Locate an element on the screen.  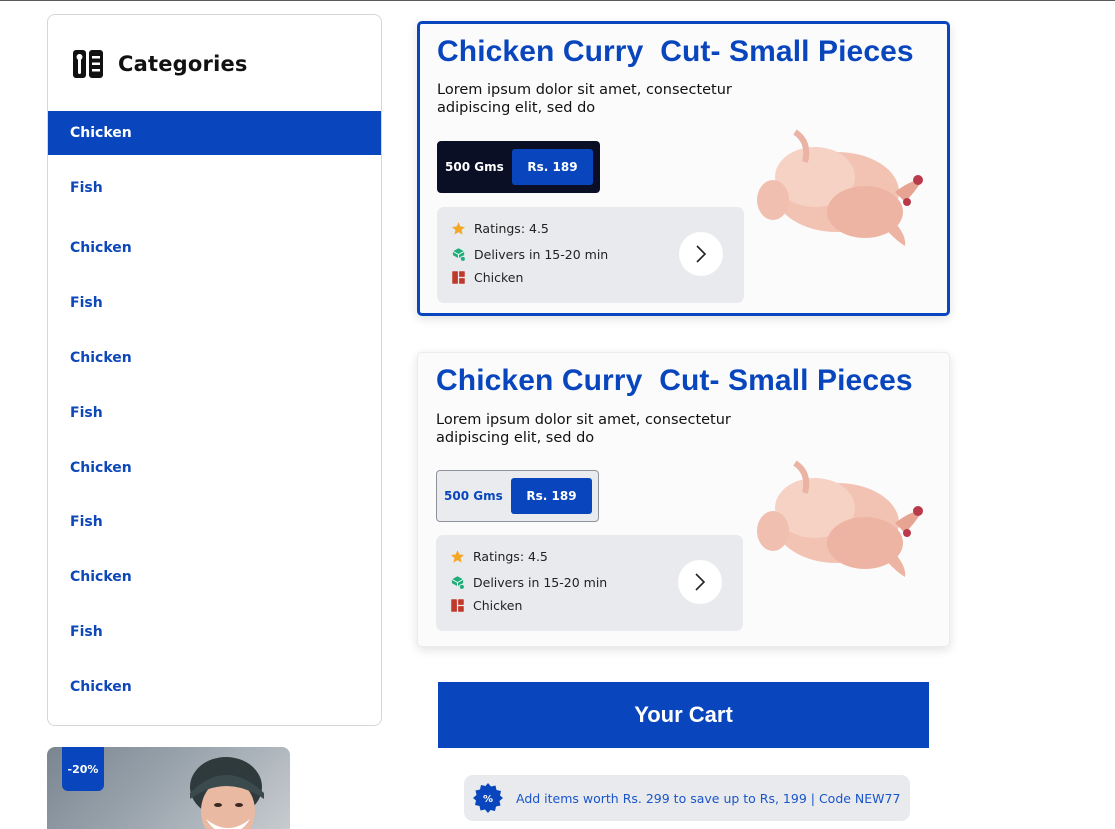
sidebar-title: Categories is located at coordinates (183, 64).